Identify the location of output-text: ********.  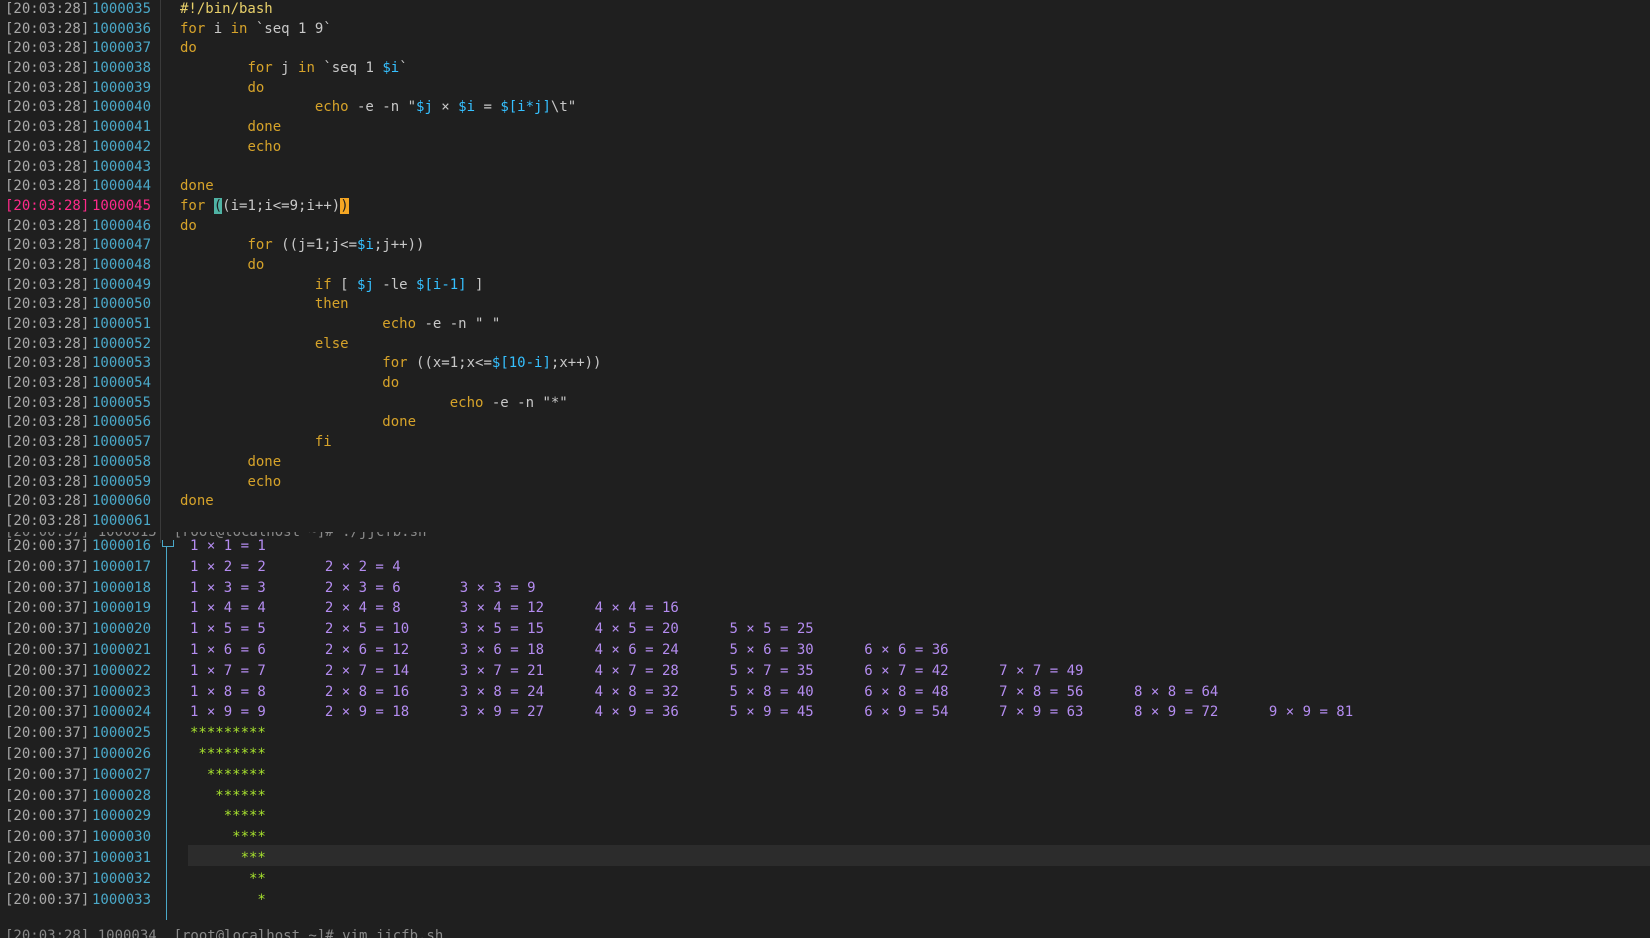
(228, 753).